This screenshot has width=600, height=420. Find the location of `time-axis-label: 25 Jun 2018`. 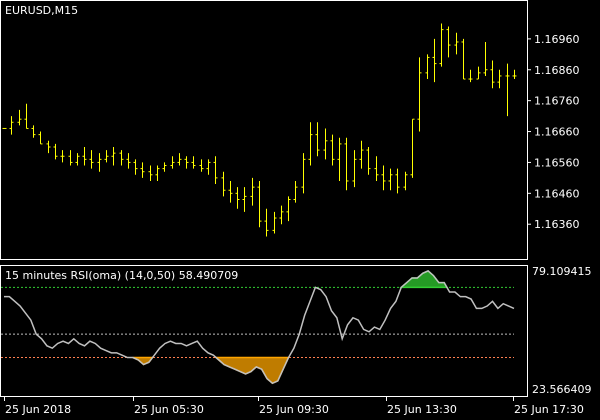

time-axis-label: 25 Jun 2018 is located at coordinates (38, 409).